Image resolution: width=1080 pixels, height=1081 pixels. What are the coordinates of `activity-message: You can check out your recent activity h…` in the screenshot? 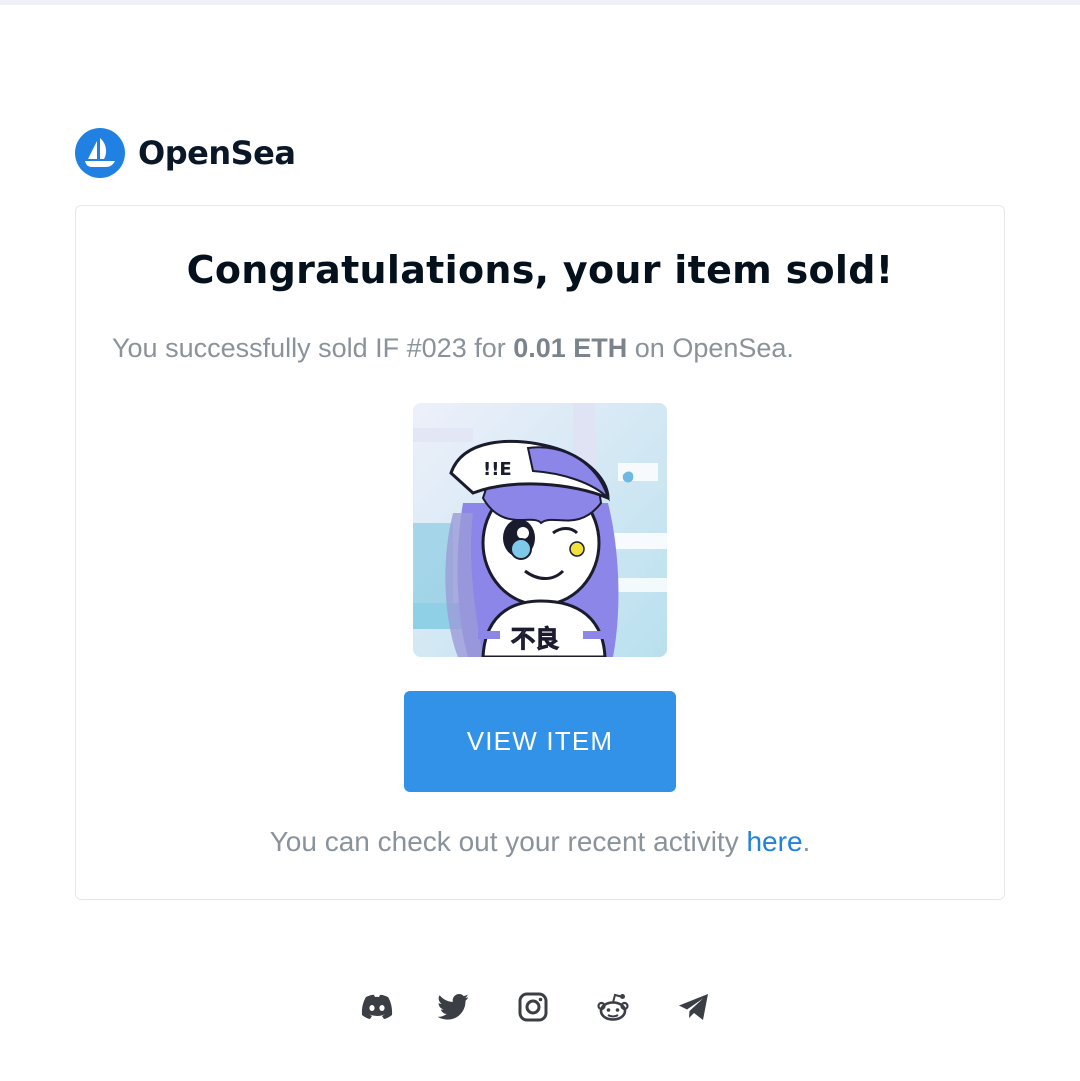 It's located at (540, 842).